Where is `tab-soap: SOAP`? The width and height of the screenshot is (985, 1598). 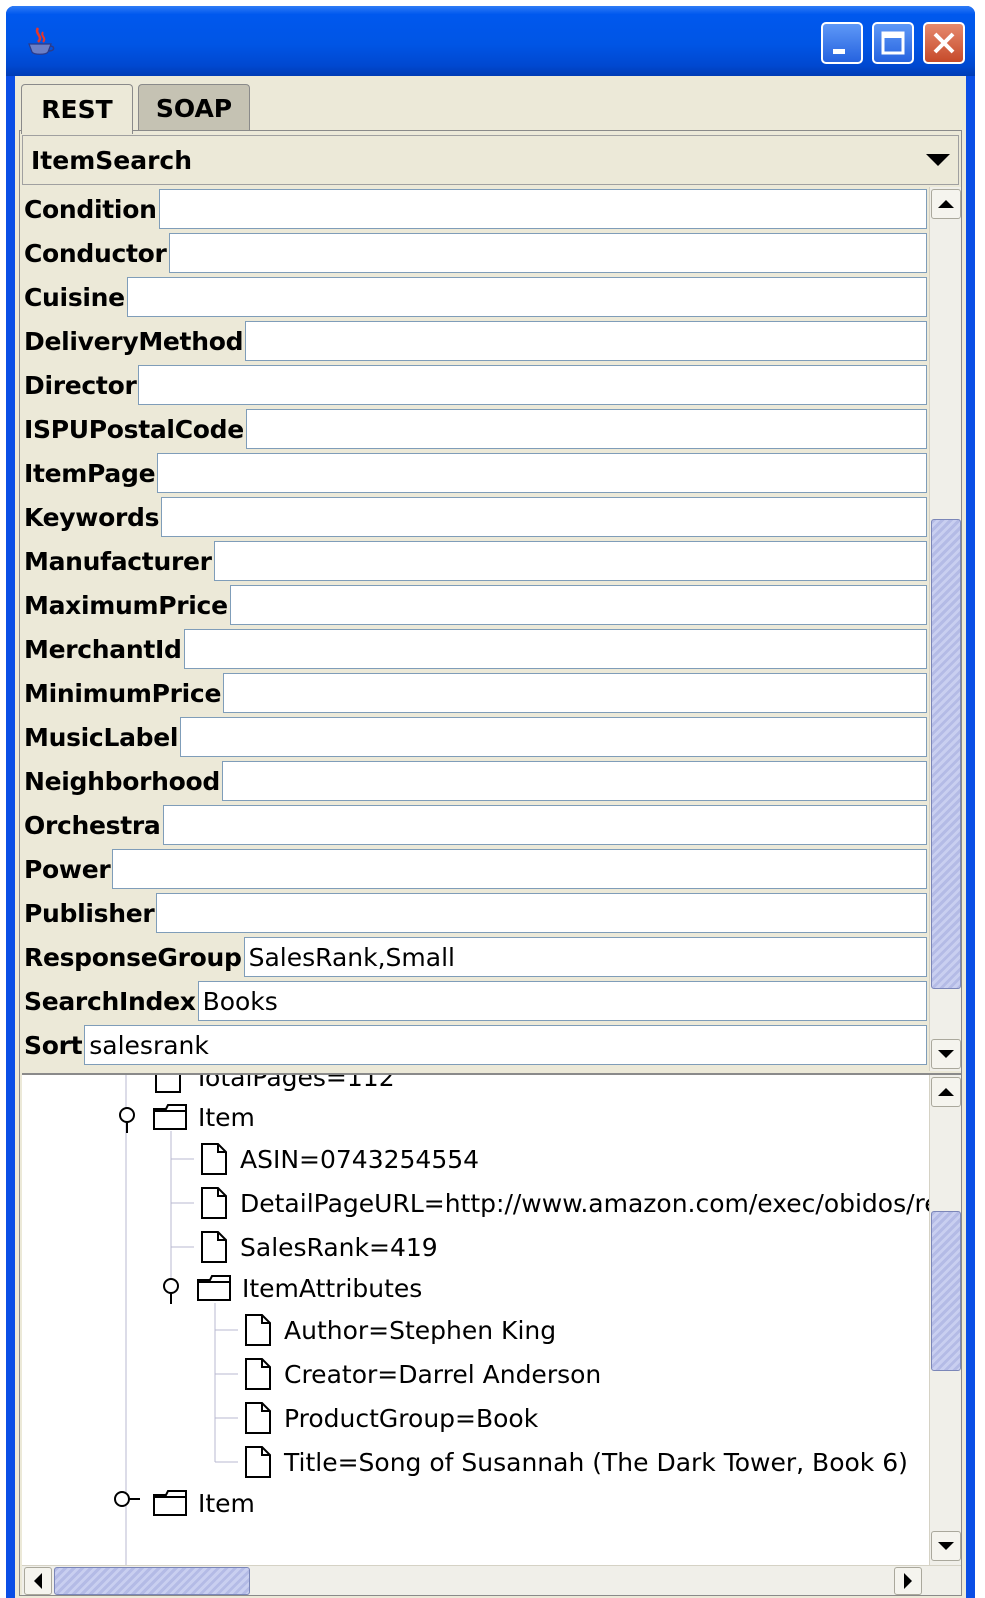 tab-soap: SOAP is located at coordinates (194, 108).